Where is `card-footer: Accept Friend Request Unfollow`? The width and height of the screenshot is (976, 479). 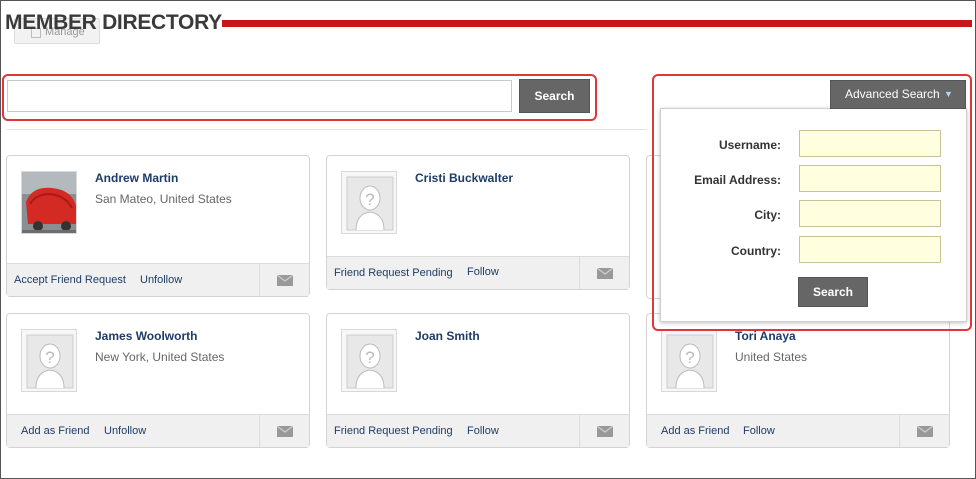
card-footer: Accept Friend Request Unfollow is located at coordinates (158, 279).